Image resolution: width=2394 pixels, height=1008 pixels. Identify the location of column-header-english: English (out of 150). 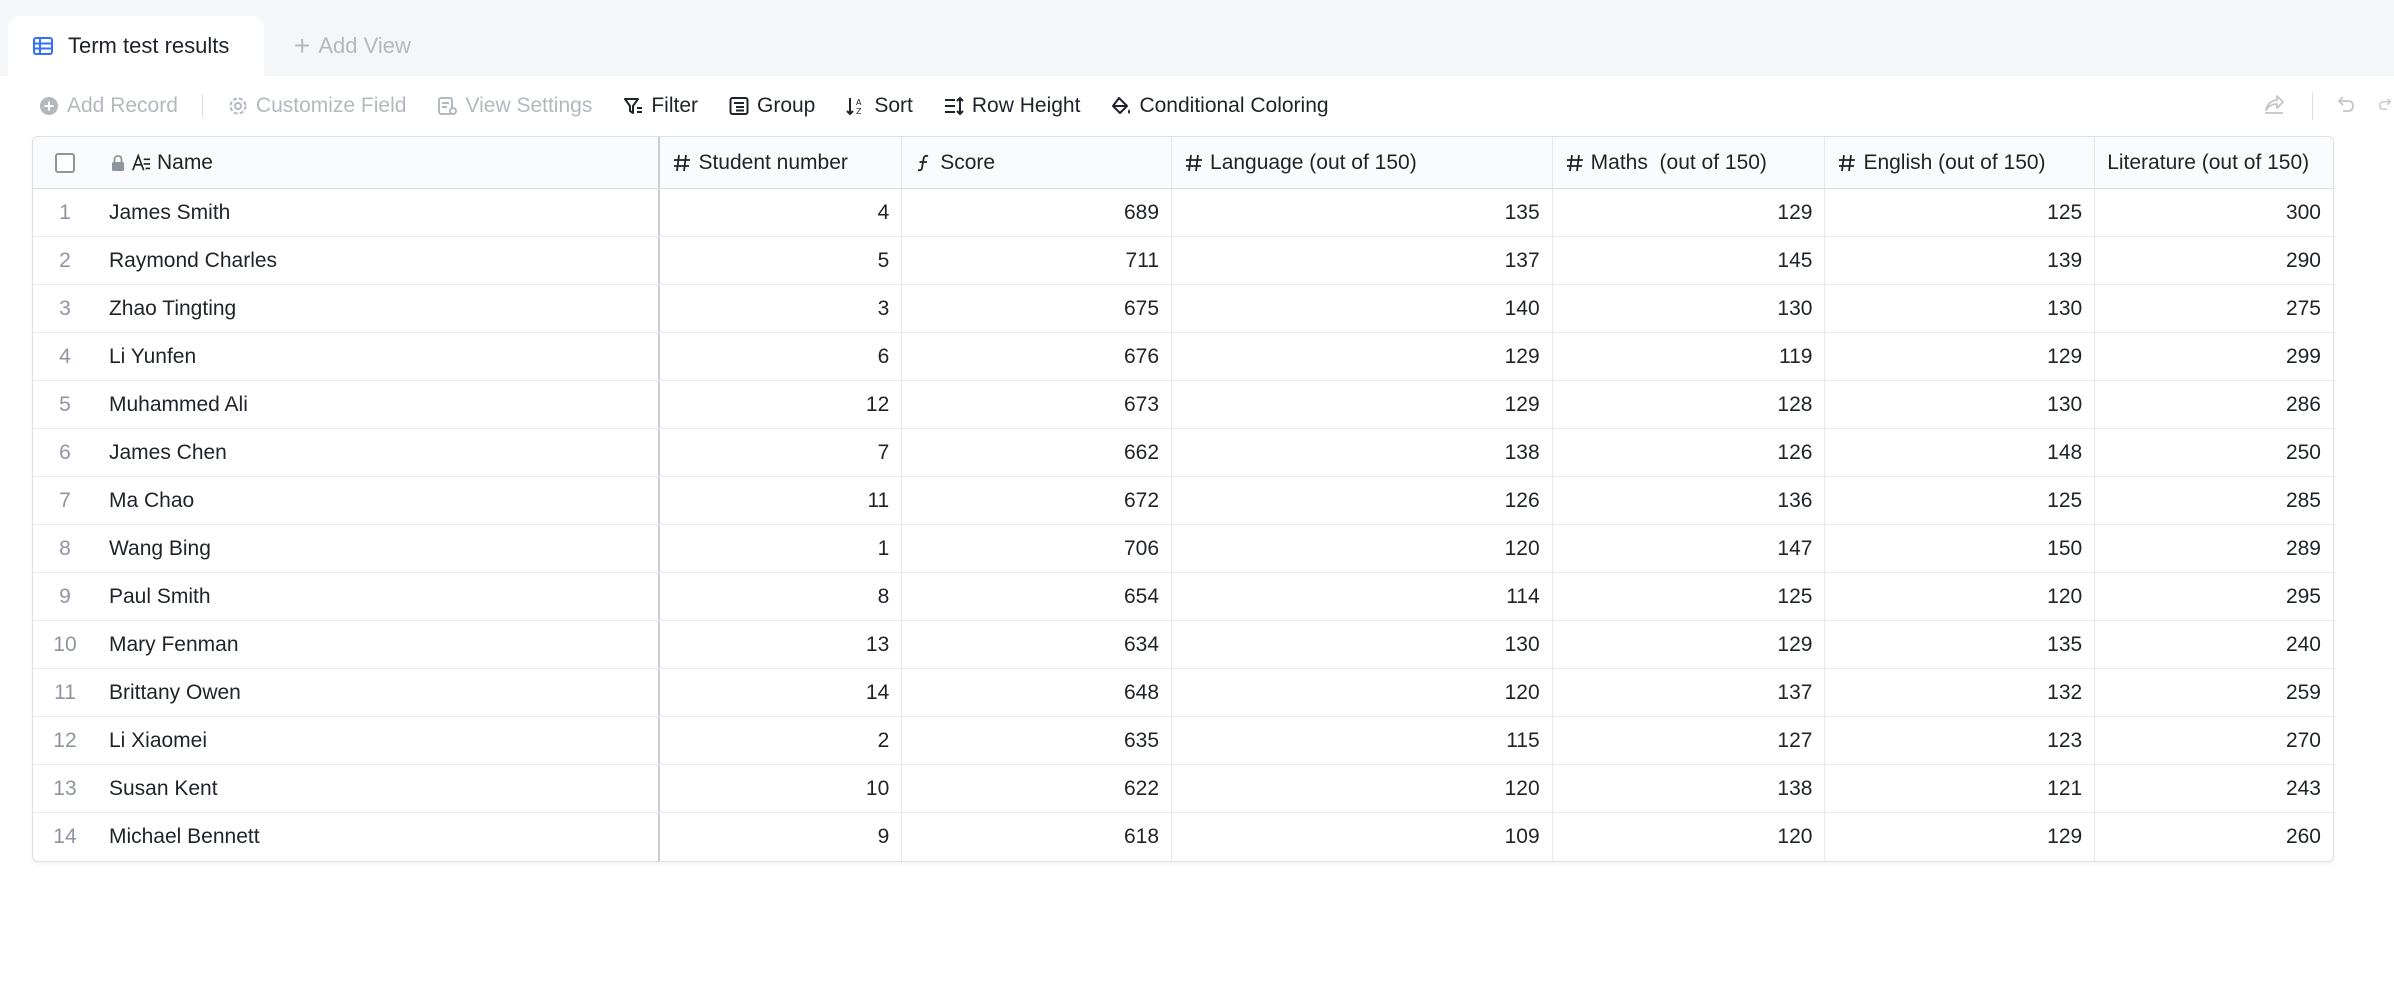
(1960, 162).